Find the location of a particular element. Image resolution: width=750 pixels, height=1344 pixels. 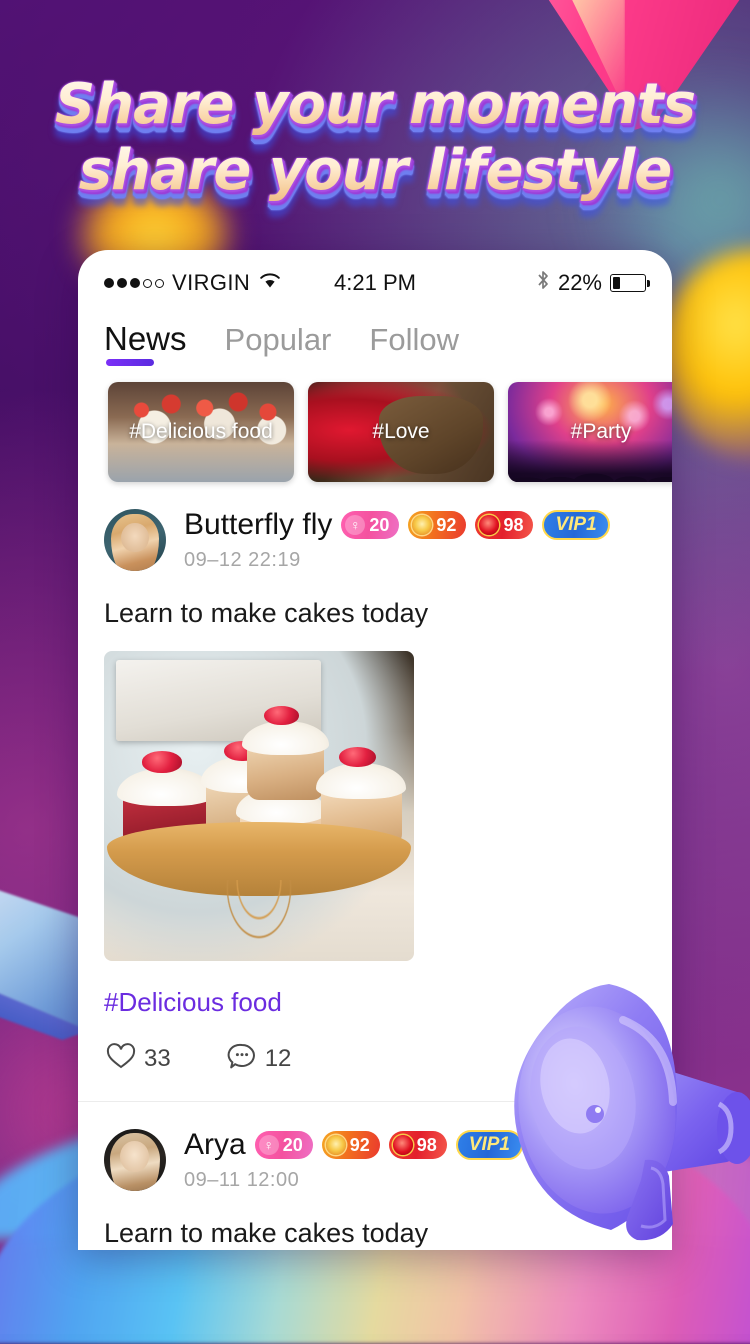

category-card-delicious-food: #Delicious food is located at coordinates (201, 432).